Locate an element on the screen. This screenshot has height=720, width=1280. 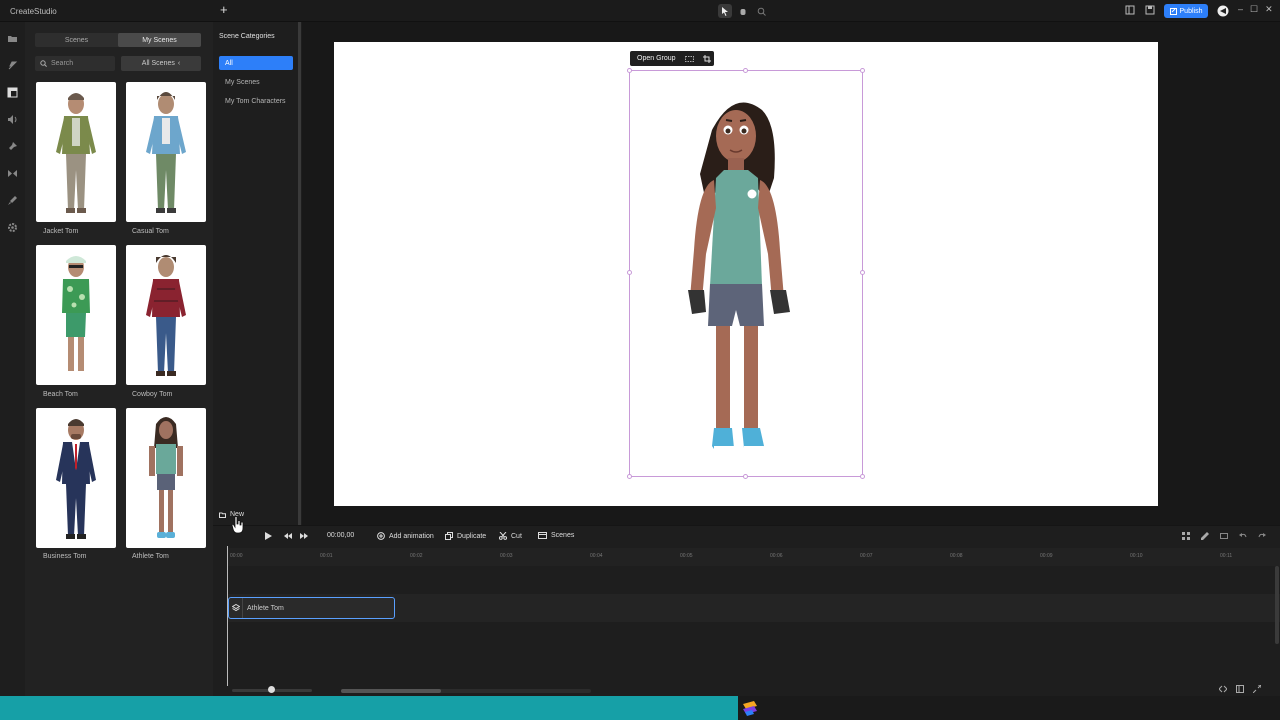
caption-icon is located at coordinates (1224, 536).